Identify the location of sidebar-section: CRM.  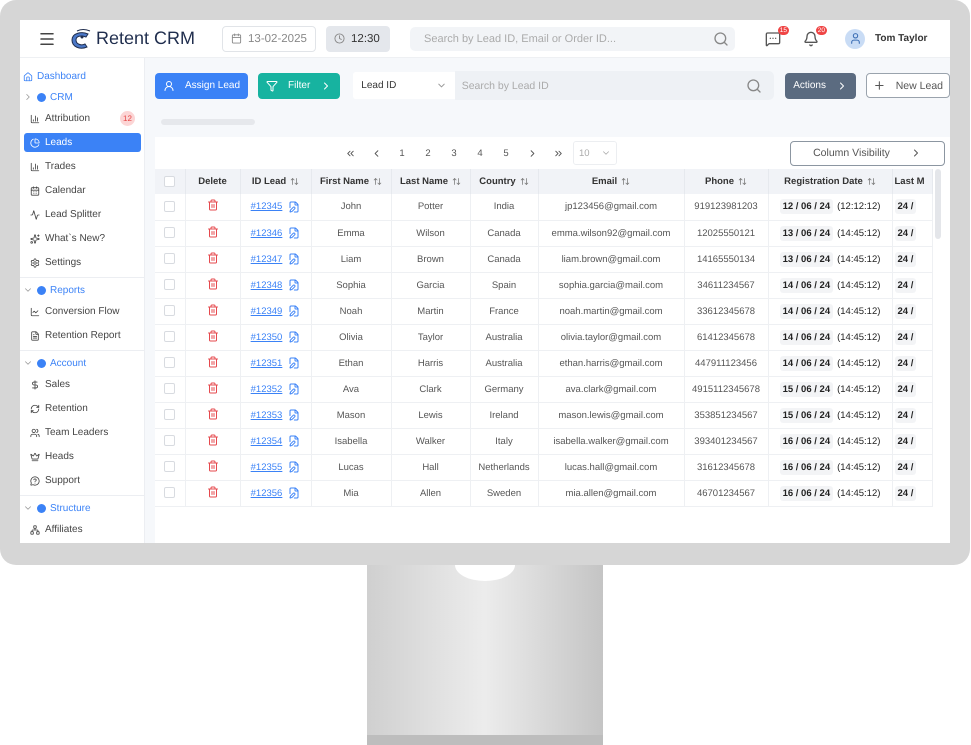
(82, 97).